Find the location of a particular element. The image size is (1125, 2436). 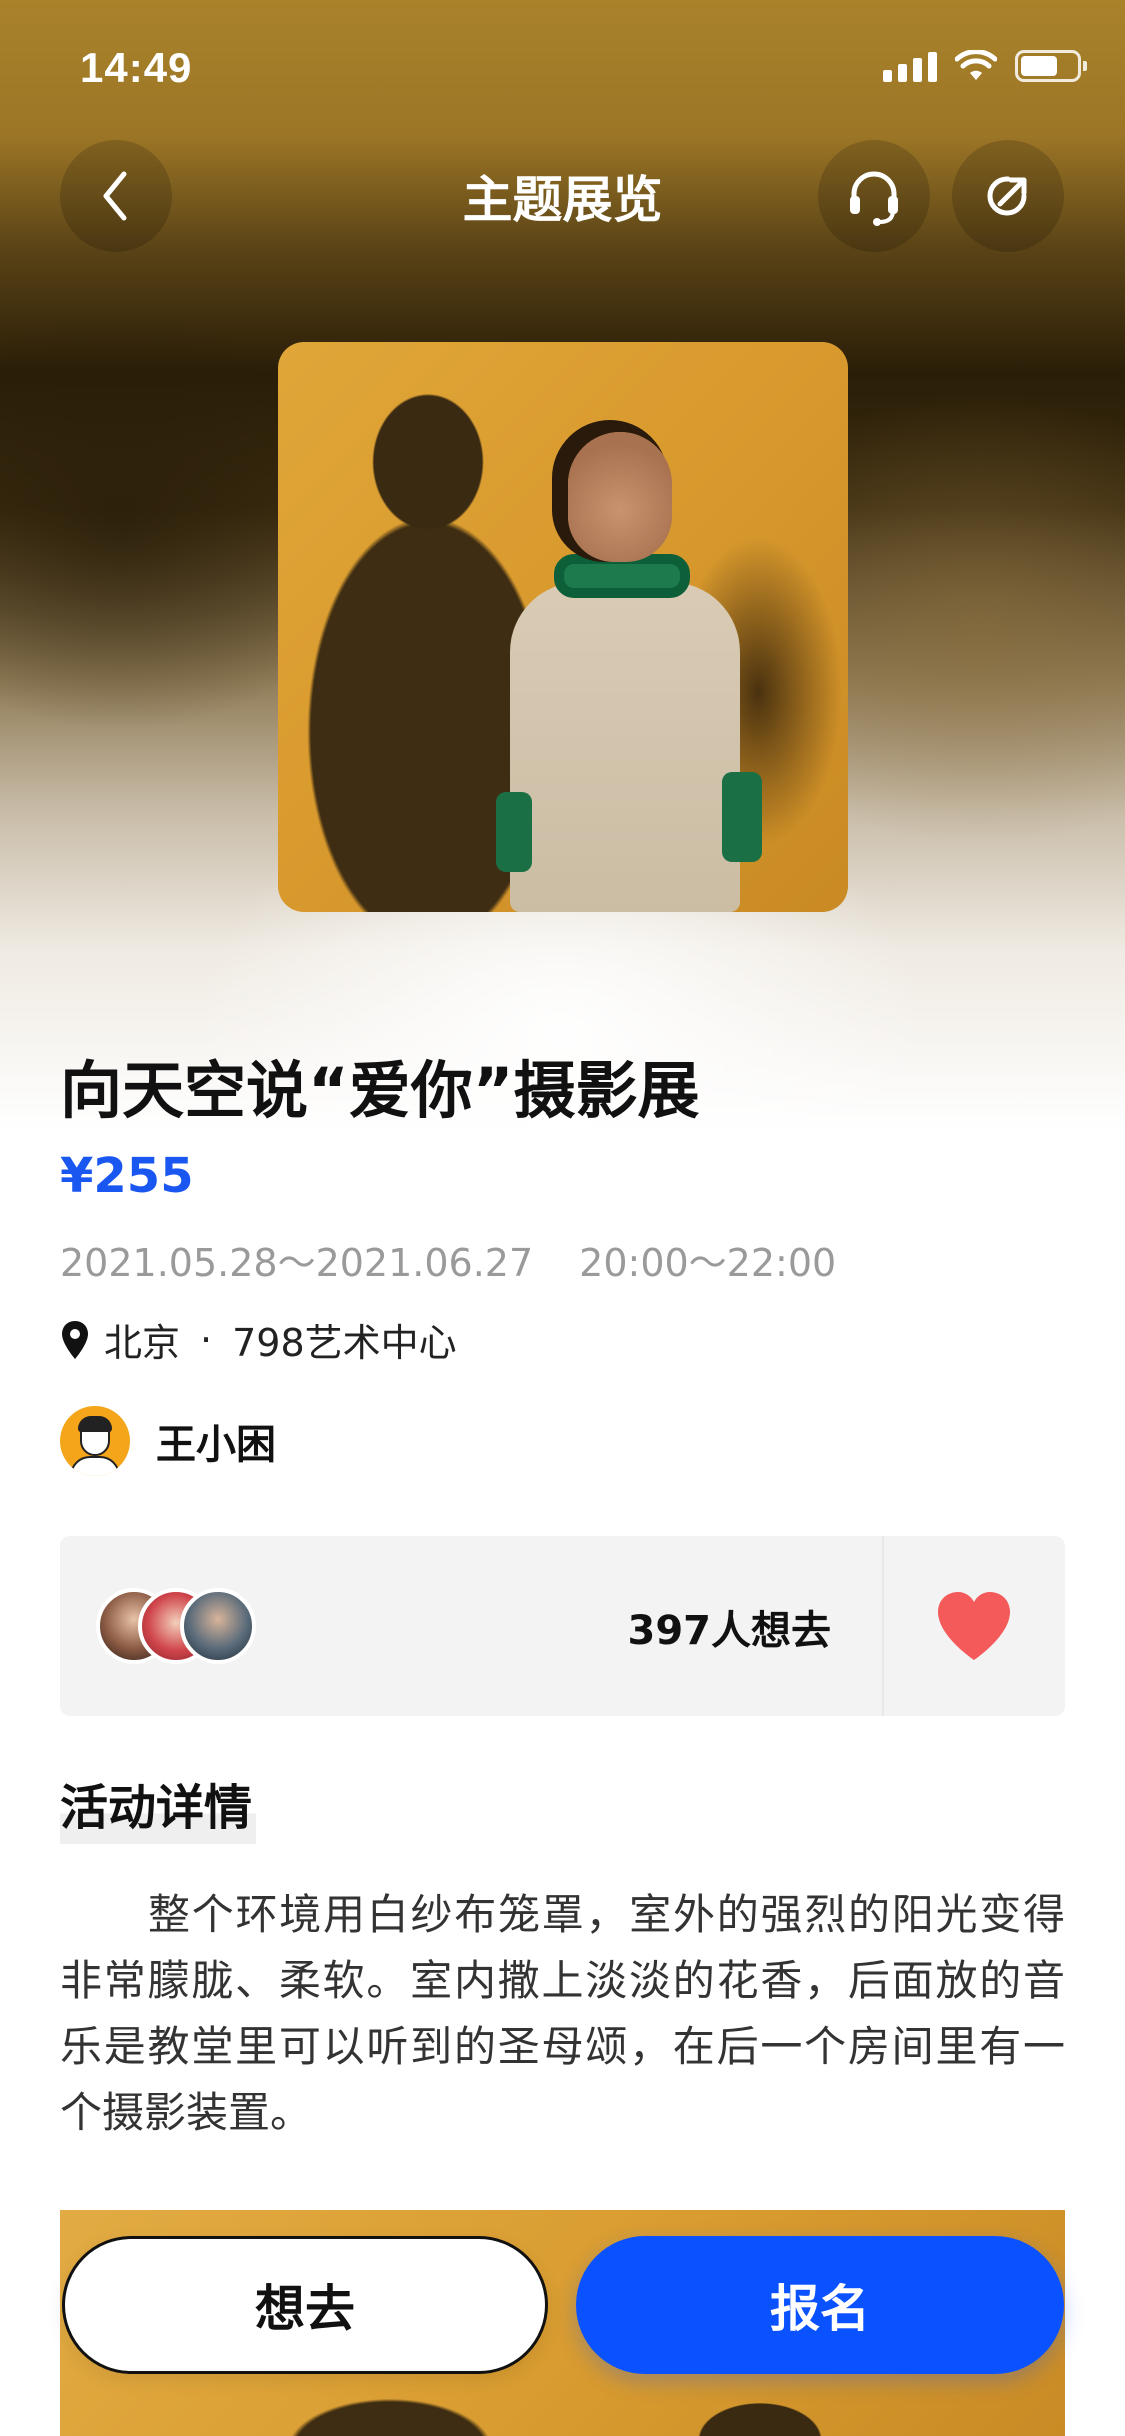

battery-icon is located at coordinates (1051, 66).